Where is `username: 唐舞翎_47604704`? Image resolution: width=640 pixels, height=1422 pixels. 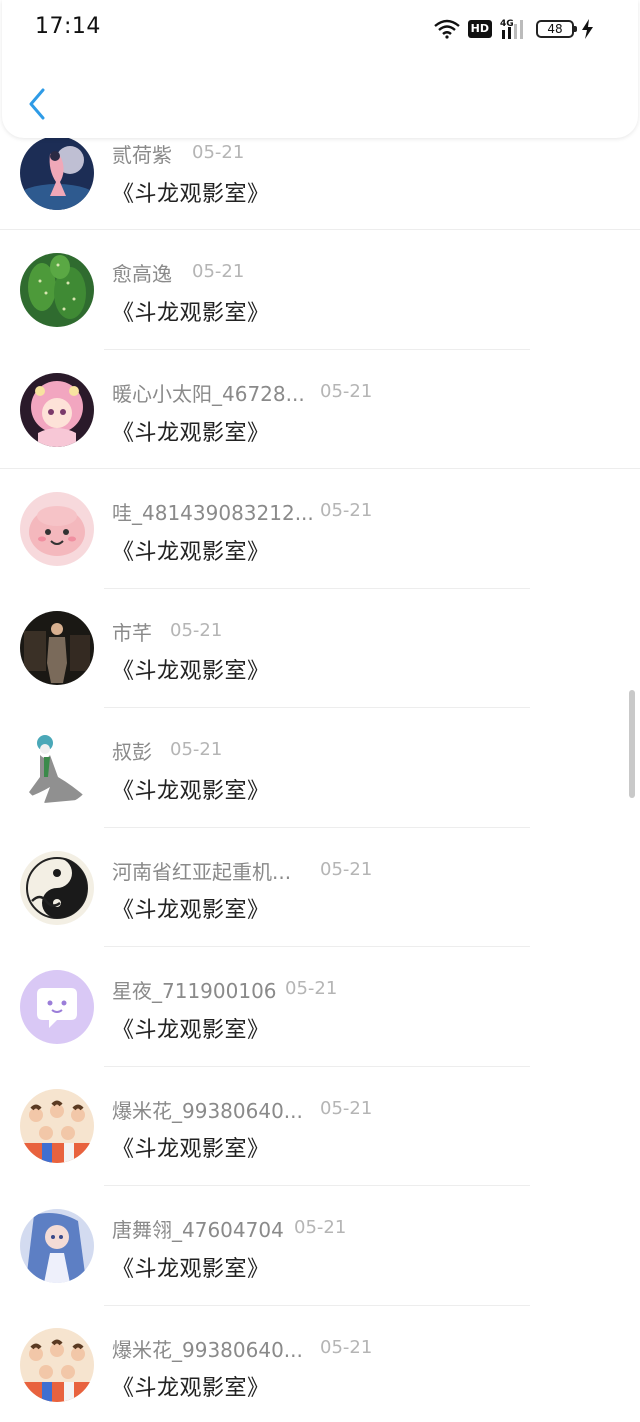 username: 唐舞翎_47604704 is located at coordinates (198, 1228).